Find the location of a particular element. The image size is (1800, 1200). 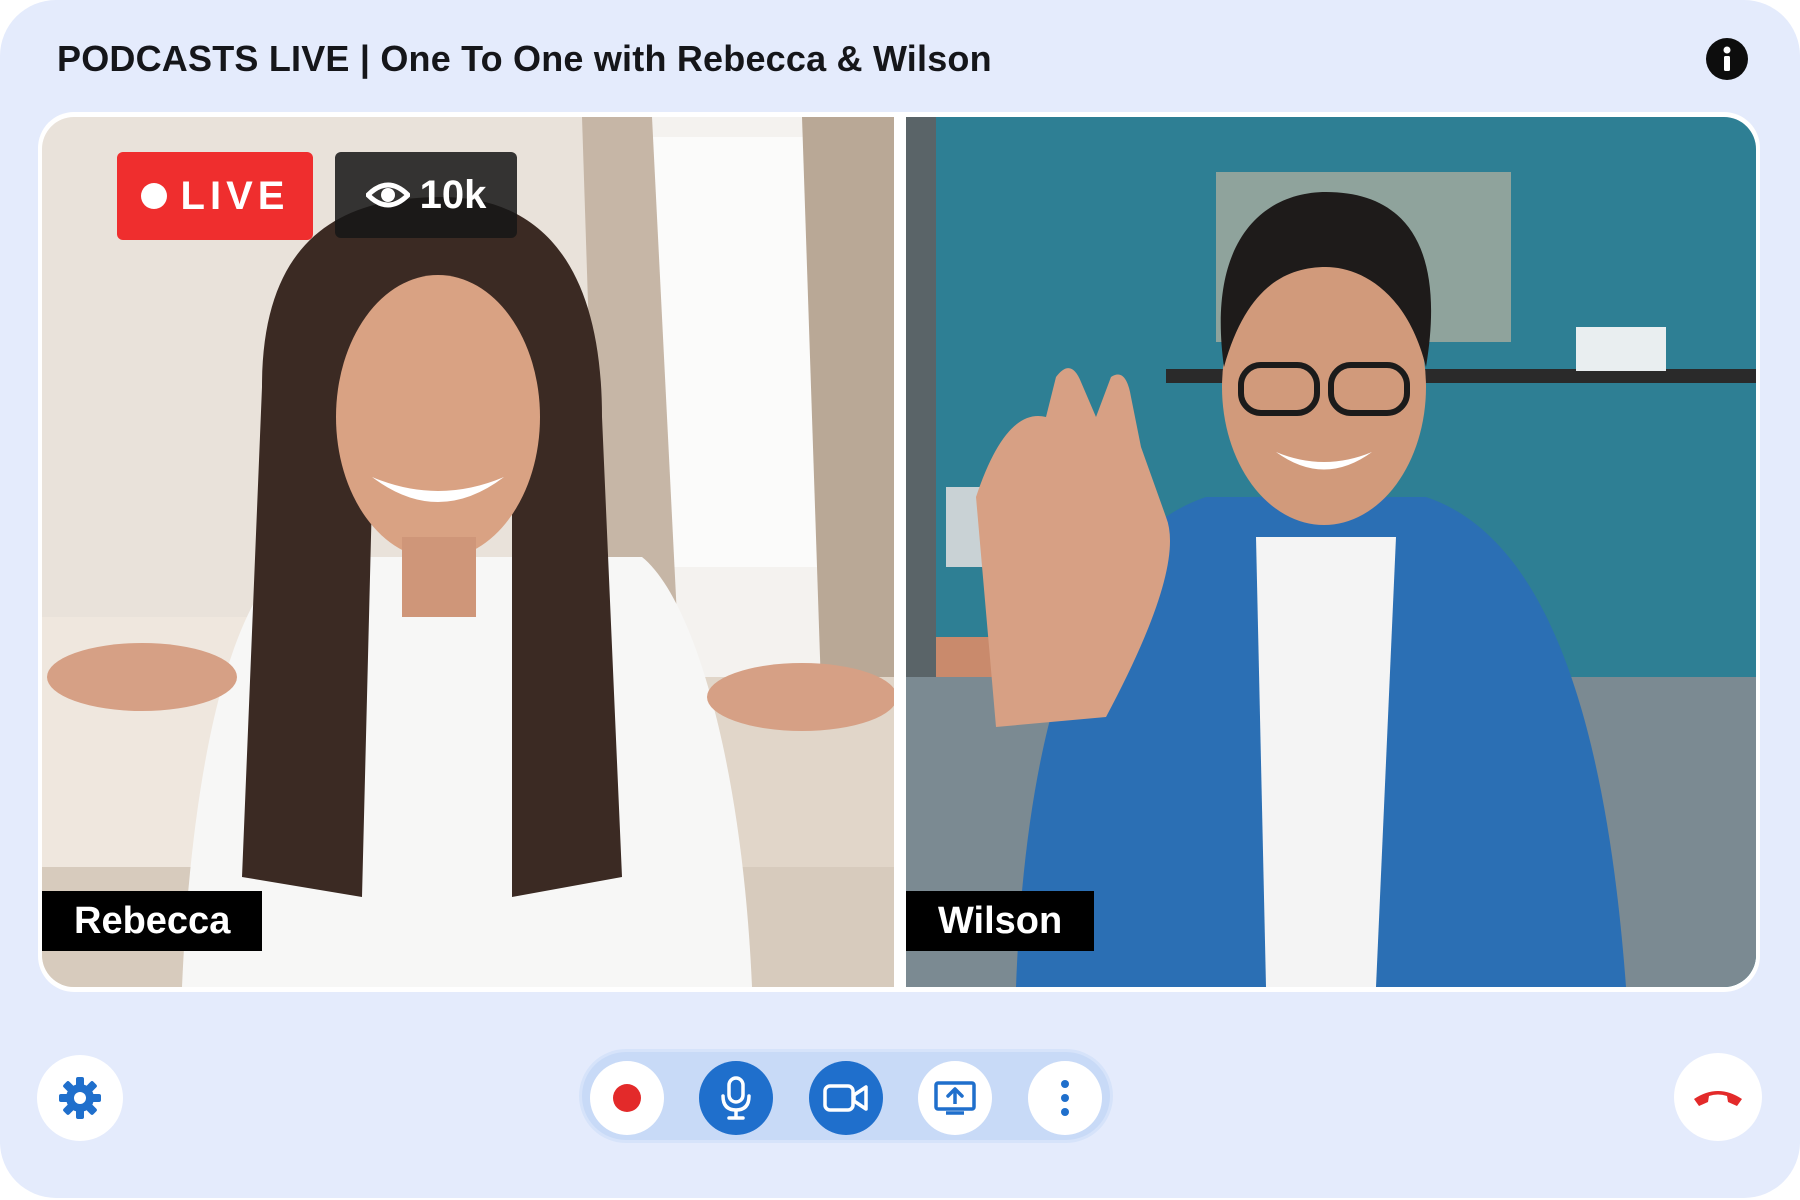

viewer-count-badge: 10k is located at coordinates (426, 195).